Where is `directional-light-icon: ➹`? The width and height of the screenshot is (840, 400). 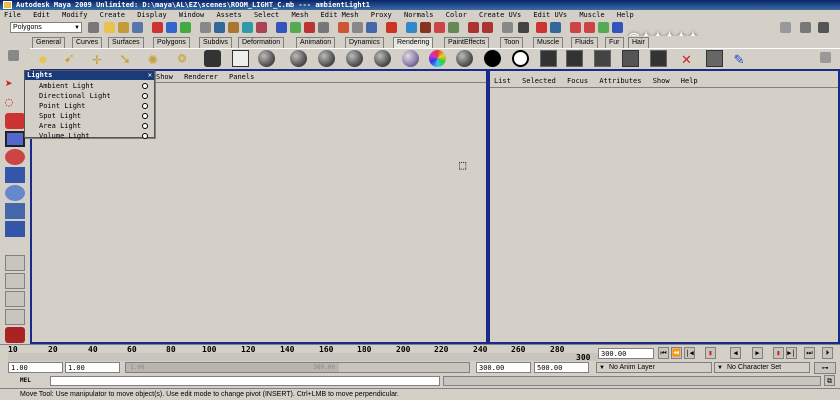
directional-light-icon: ➹ is located at coordinates (72, 58).